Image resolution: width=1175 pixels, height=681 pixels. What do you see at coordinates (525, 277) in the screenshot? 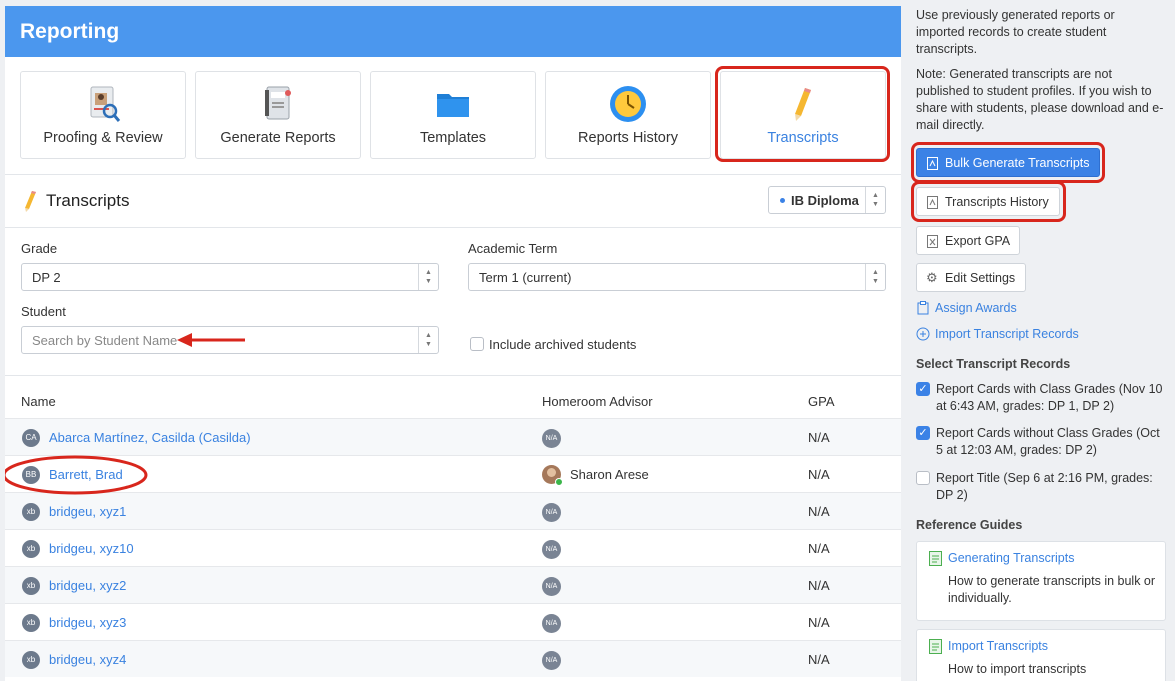
I see `term-value: Term 1 (current)` at bounding box center [525, 277].